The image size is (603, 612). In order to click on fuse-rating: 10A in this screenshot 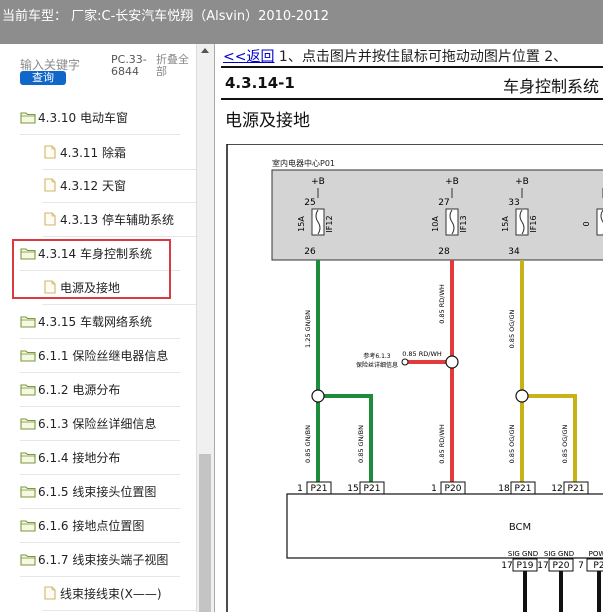, I will do `click(435, 224)`.